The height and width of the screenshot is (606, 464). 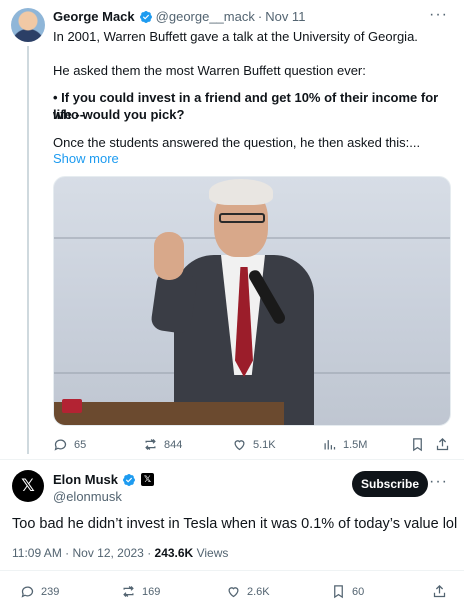 What do you see at coordinates (119, 114) in the screenshot?
I see `tweet-bullet-line-2: who would you pick?` at bounding box center [119, 114].